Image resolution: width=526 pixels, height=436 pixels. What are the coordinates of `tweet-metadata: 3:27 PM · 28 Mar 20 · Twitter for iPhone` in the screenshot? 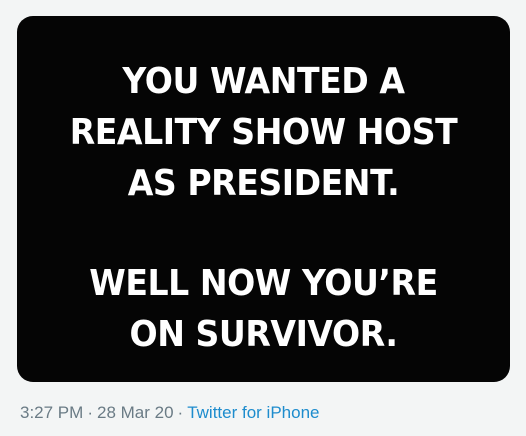 It's located at (169, 413).